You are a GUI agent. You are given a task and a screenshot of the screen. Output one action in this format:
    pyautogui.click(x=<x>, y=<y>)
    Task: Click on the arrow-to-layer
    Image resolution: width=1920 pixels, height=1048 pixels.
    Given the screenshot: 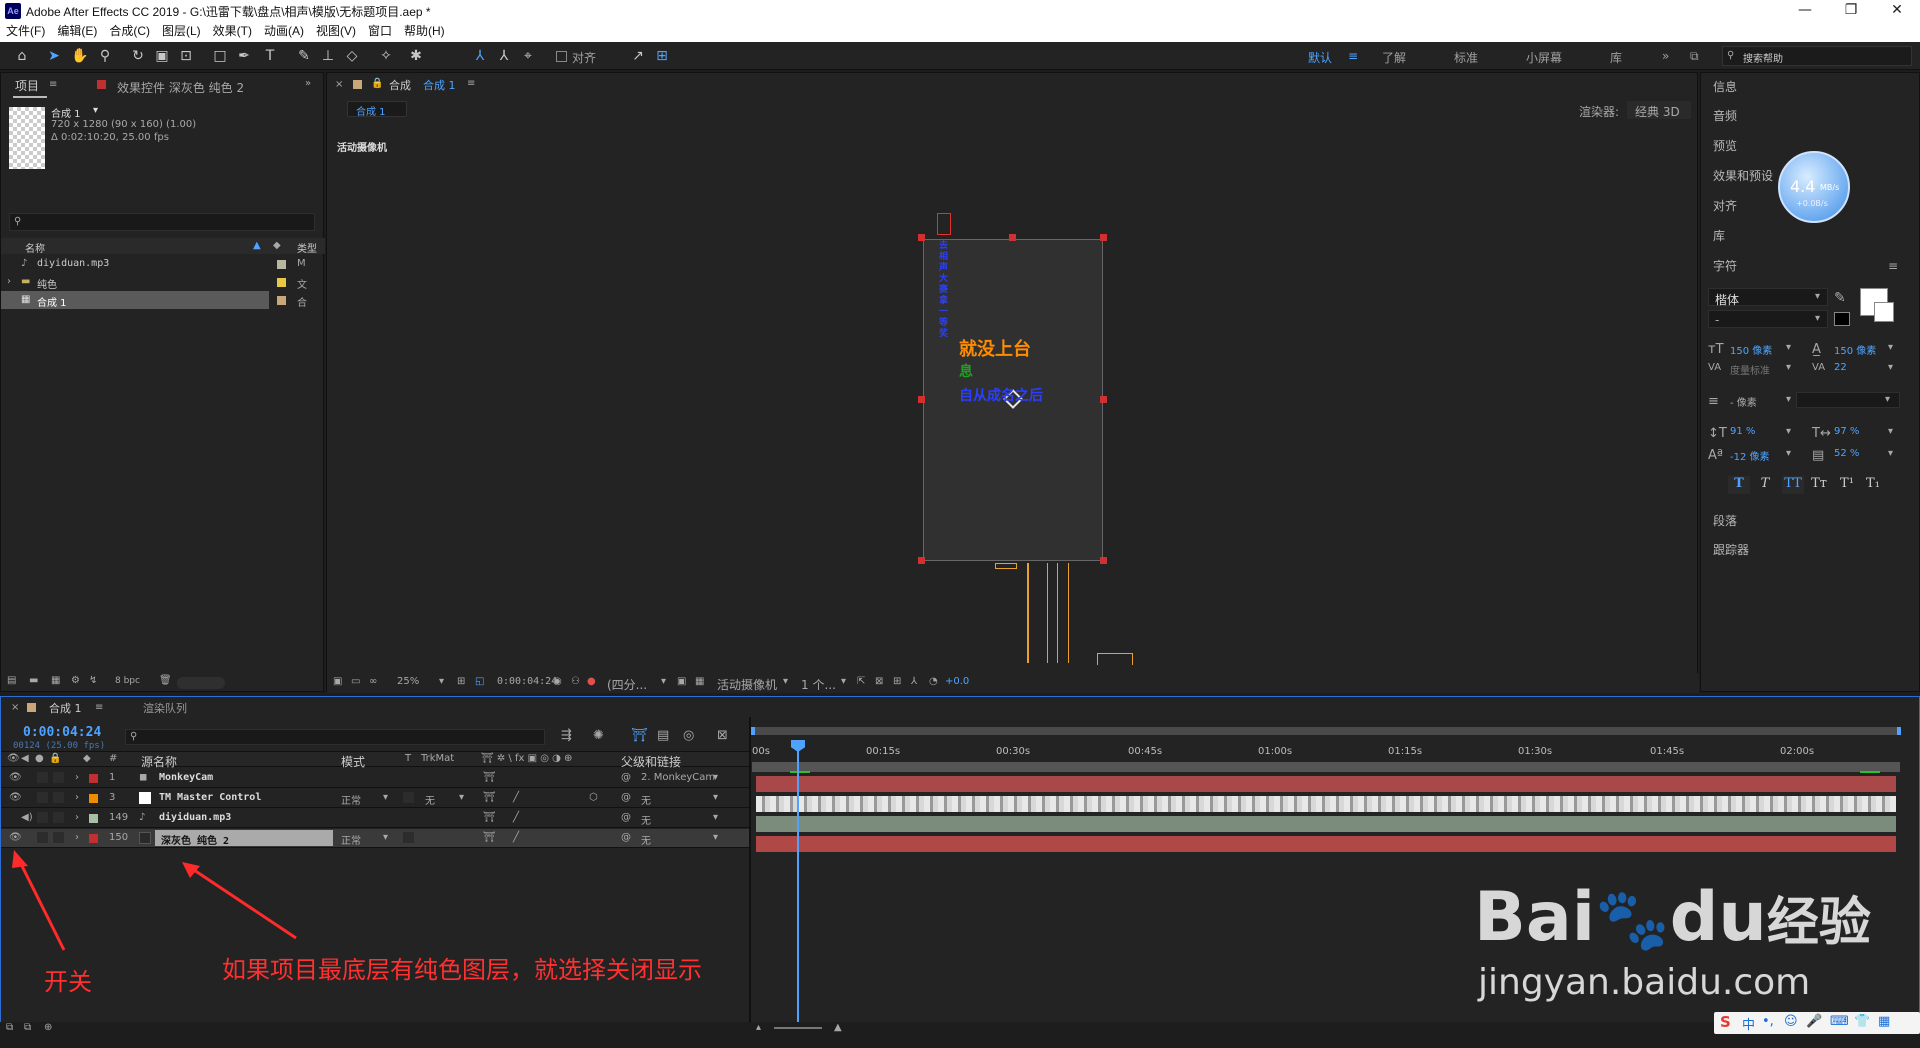 What is the action you would take?
    pyautogui.click(x=242, y=902)
    